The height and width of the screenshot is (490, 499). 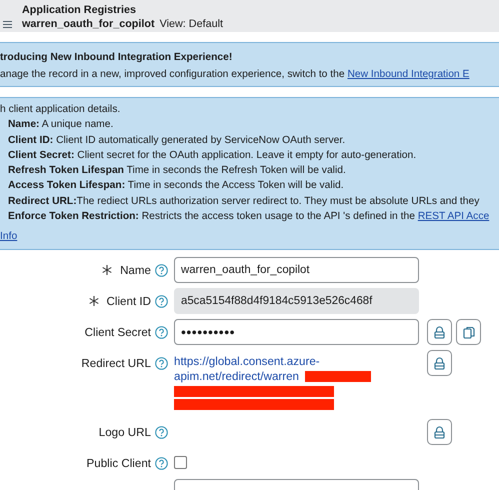 I want to click on client-id-field: a5ca5154f88d4f9184c5913e526c468f, so click(x=296, y=301).